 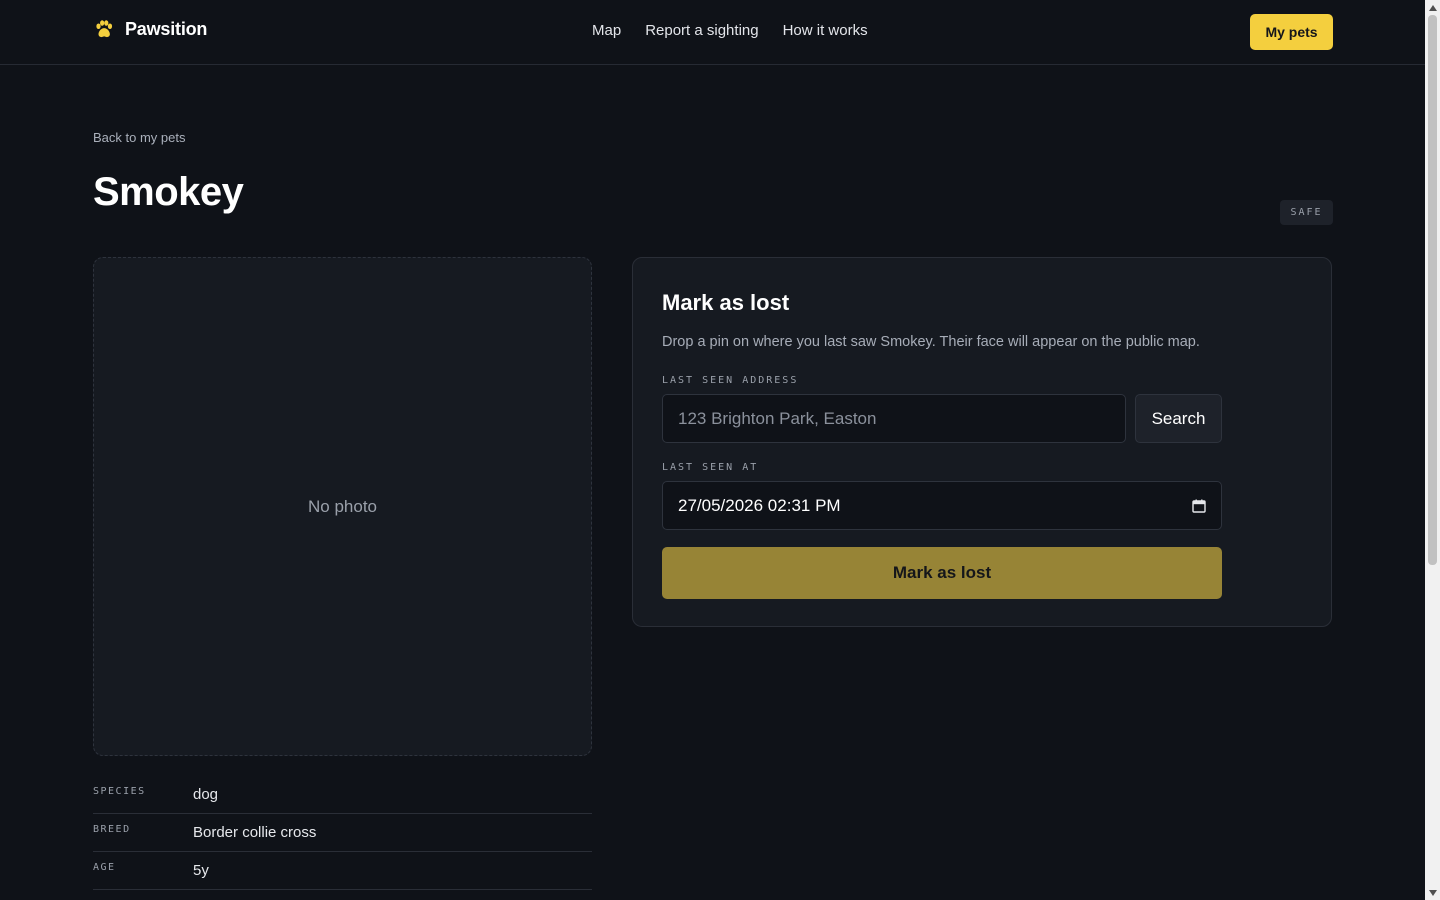 What do you see at coordinates (759, 505) in the screenshot?
I see `datetime-value: 27/05/2026 02:31 PM` at bounding box center [759, 505].